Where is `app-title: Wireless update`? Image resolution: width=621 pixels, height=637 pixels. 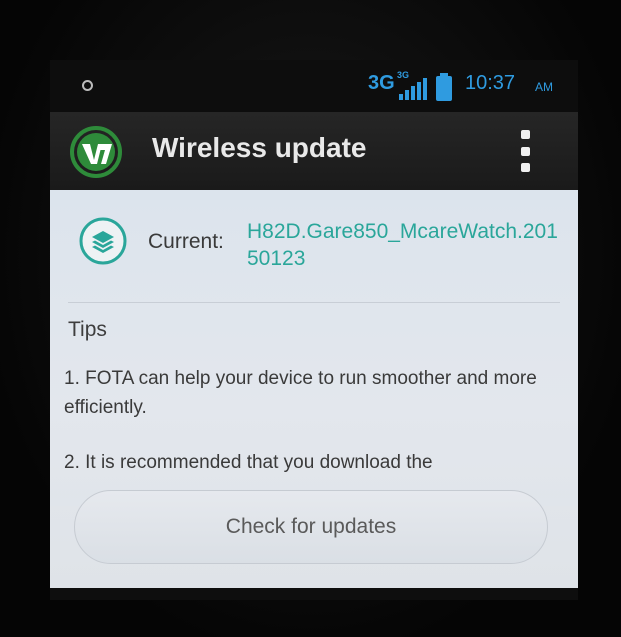 app-title: Wireless update is located at coordinates (259, 147).